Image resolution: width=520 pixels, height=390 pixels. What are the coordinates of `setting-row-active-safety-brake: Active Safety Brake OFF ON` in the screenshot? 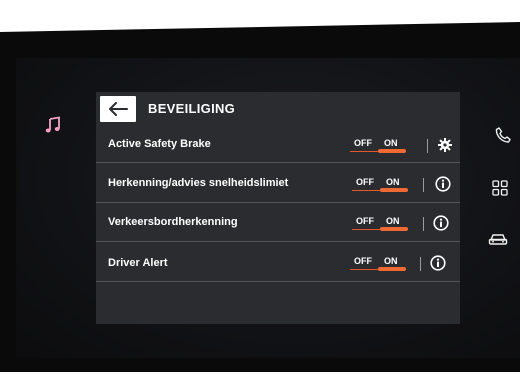 It's located at (278, 144).